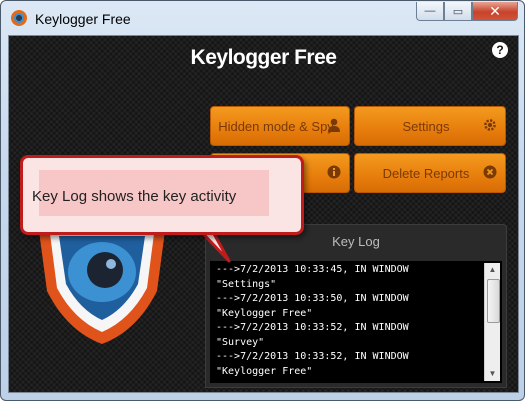  What do you see at coordinates (83, 19) in the screenshot?
I see `window-title: Keylogger Free` at bounding box center [83, 19].